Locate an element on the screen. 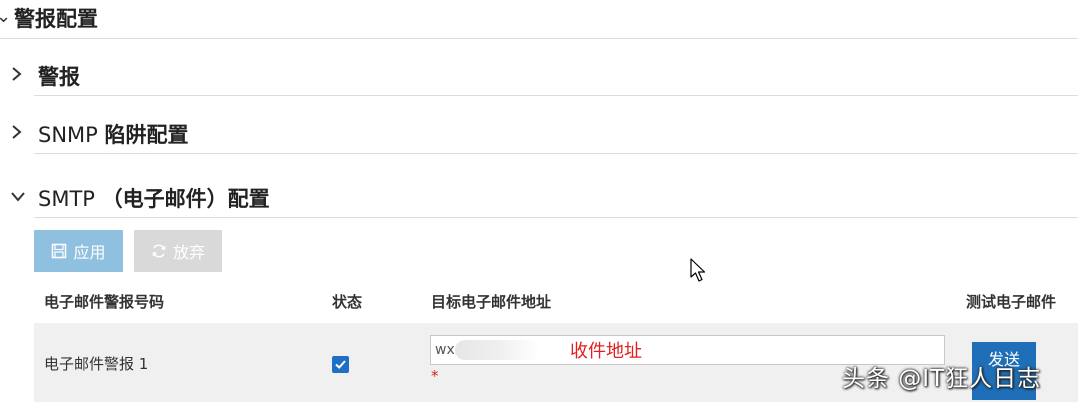 The width and height of the screenshot is (1078, 402). alarm-name: 电子邮件警报 1 is located at coordinates (96, 364).